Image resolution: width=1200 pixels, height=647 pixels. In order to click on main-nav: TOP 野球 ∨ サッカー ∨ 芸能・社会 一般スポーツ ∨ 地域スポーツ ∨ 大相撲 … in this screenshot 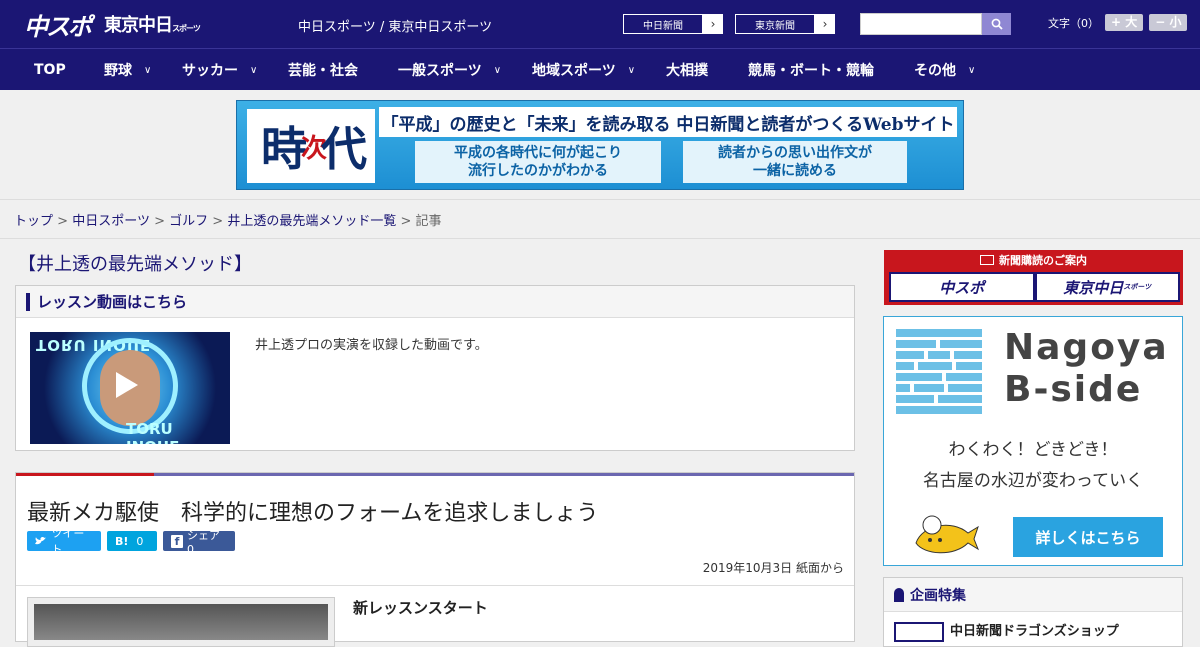, I will do `click(600, 69)`.